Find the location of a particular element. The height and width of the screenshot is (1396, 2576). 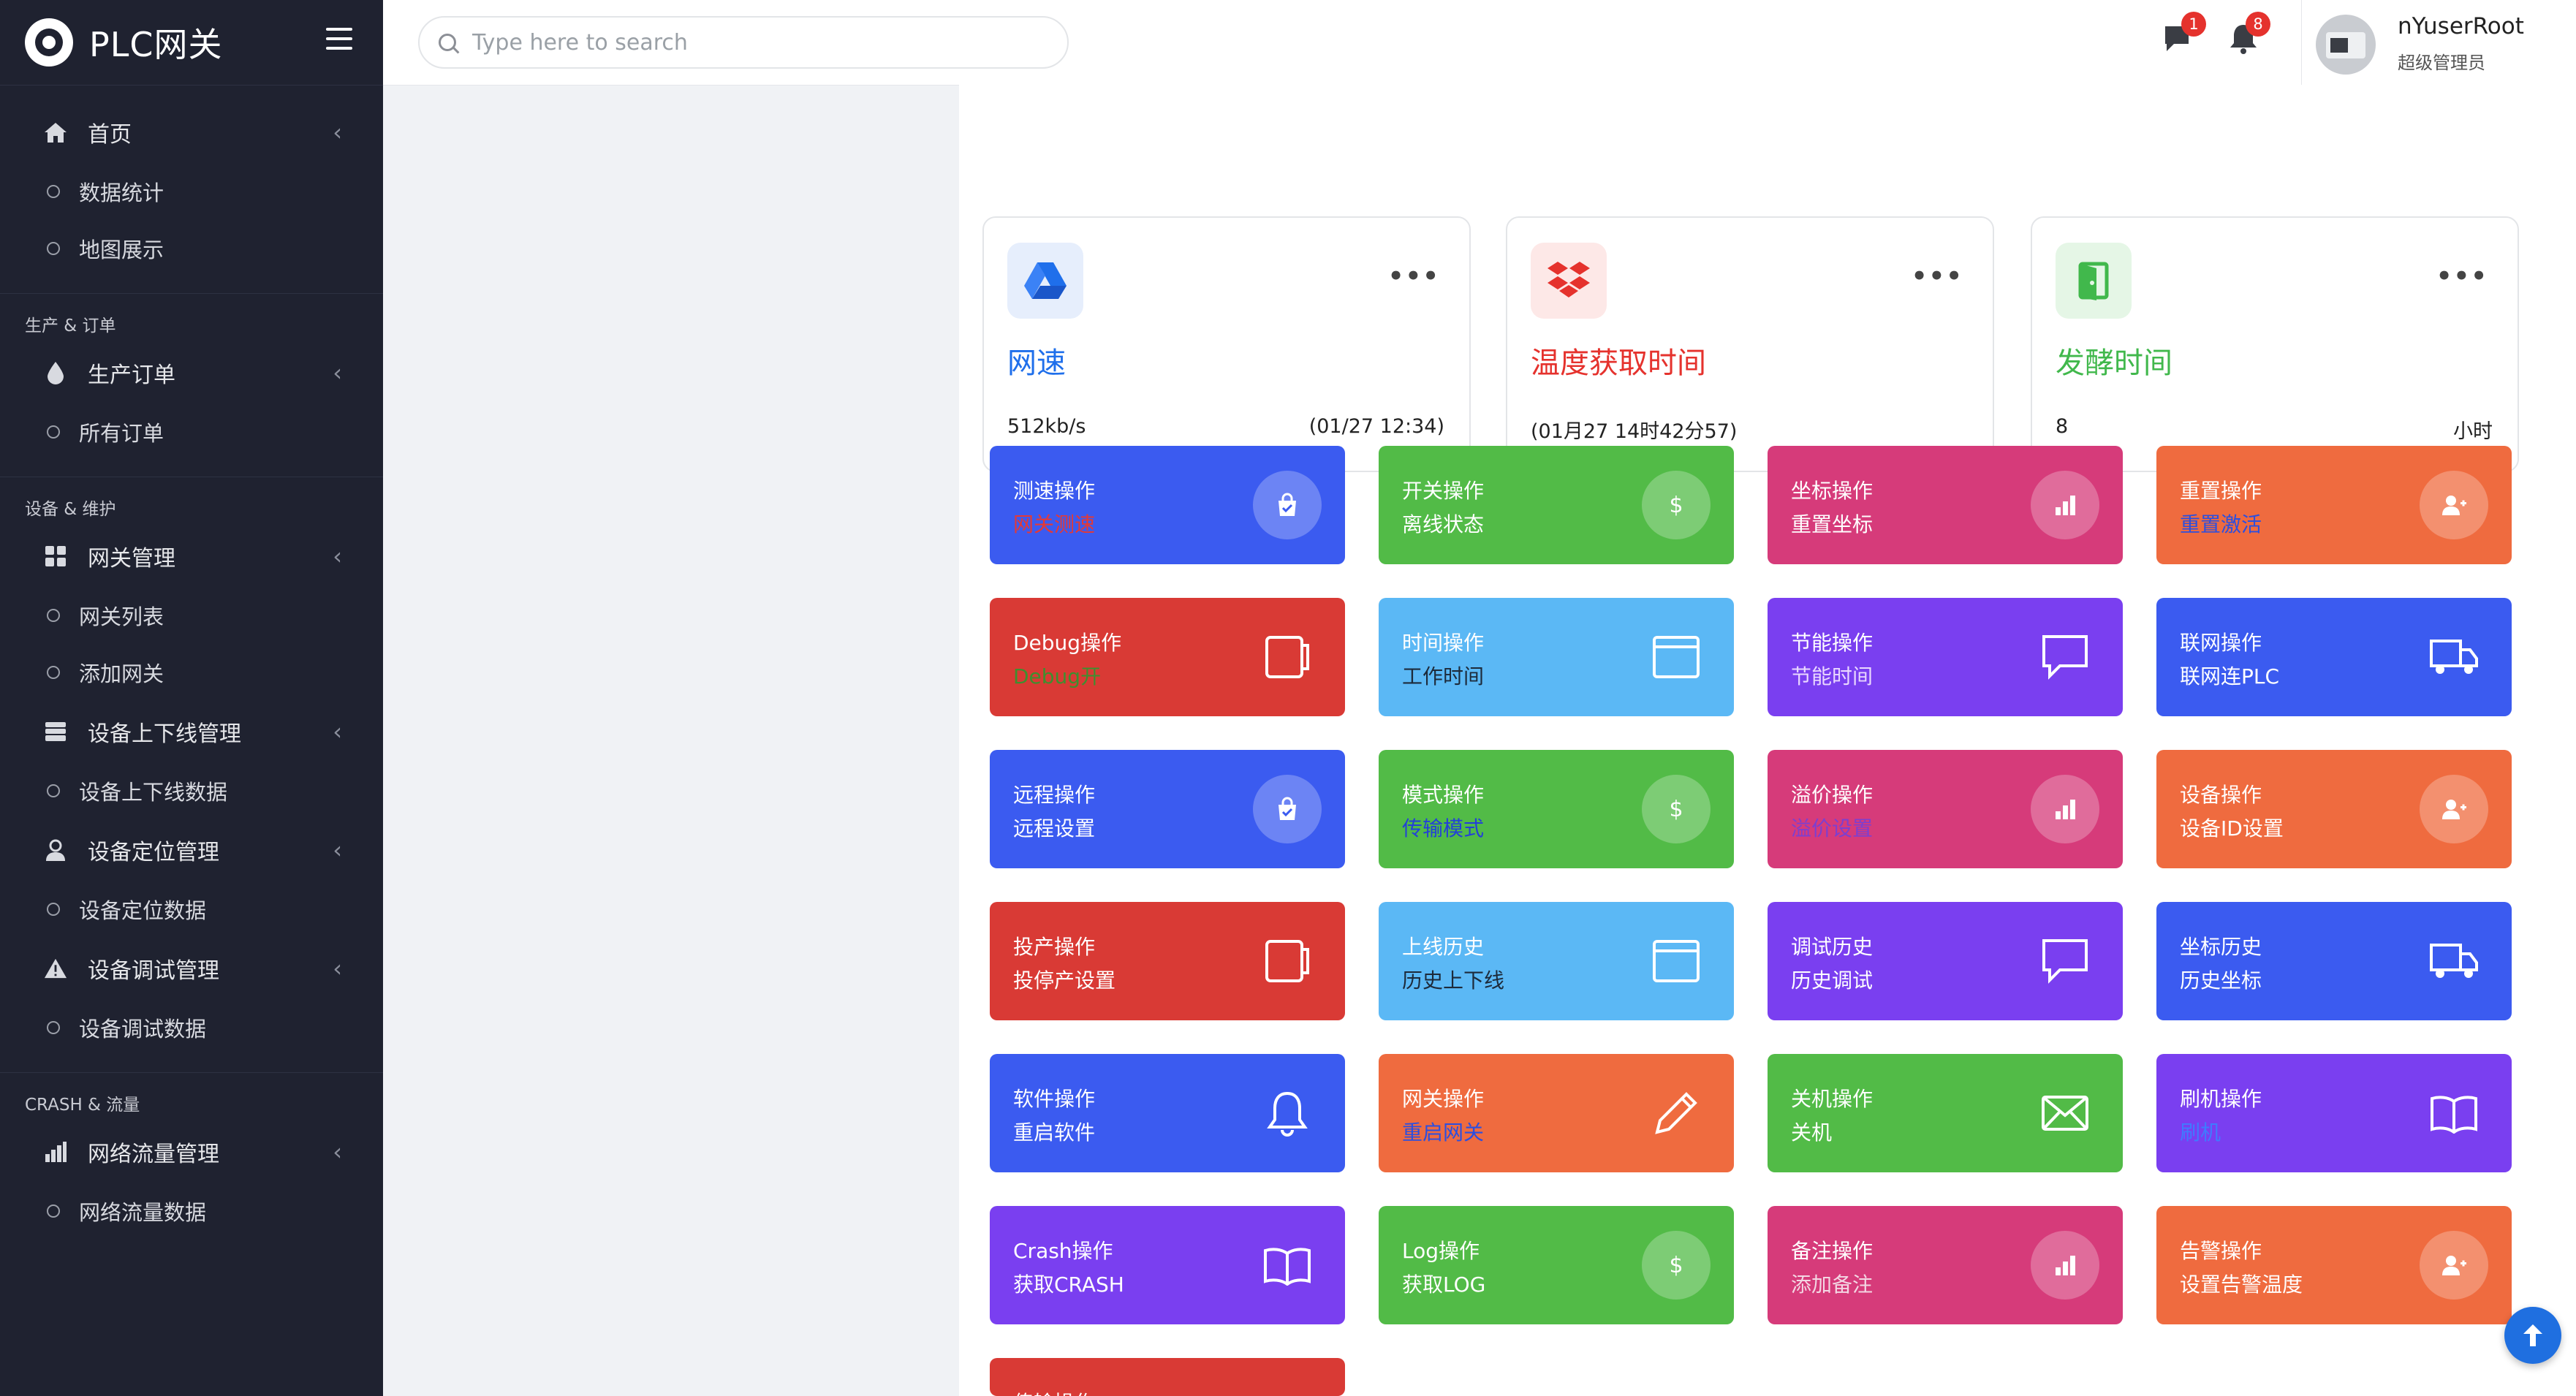

action-tile: 调试历史 历史调试 is located at coordinates (1945, 961).